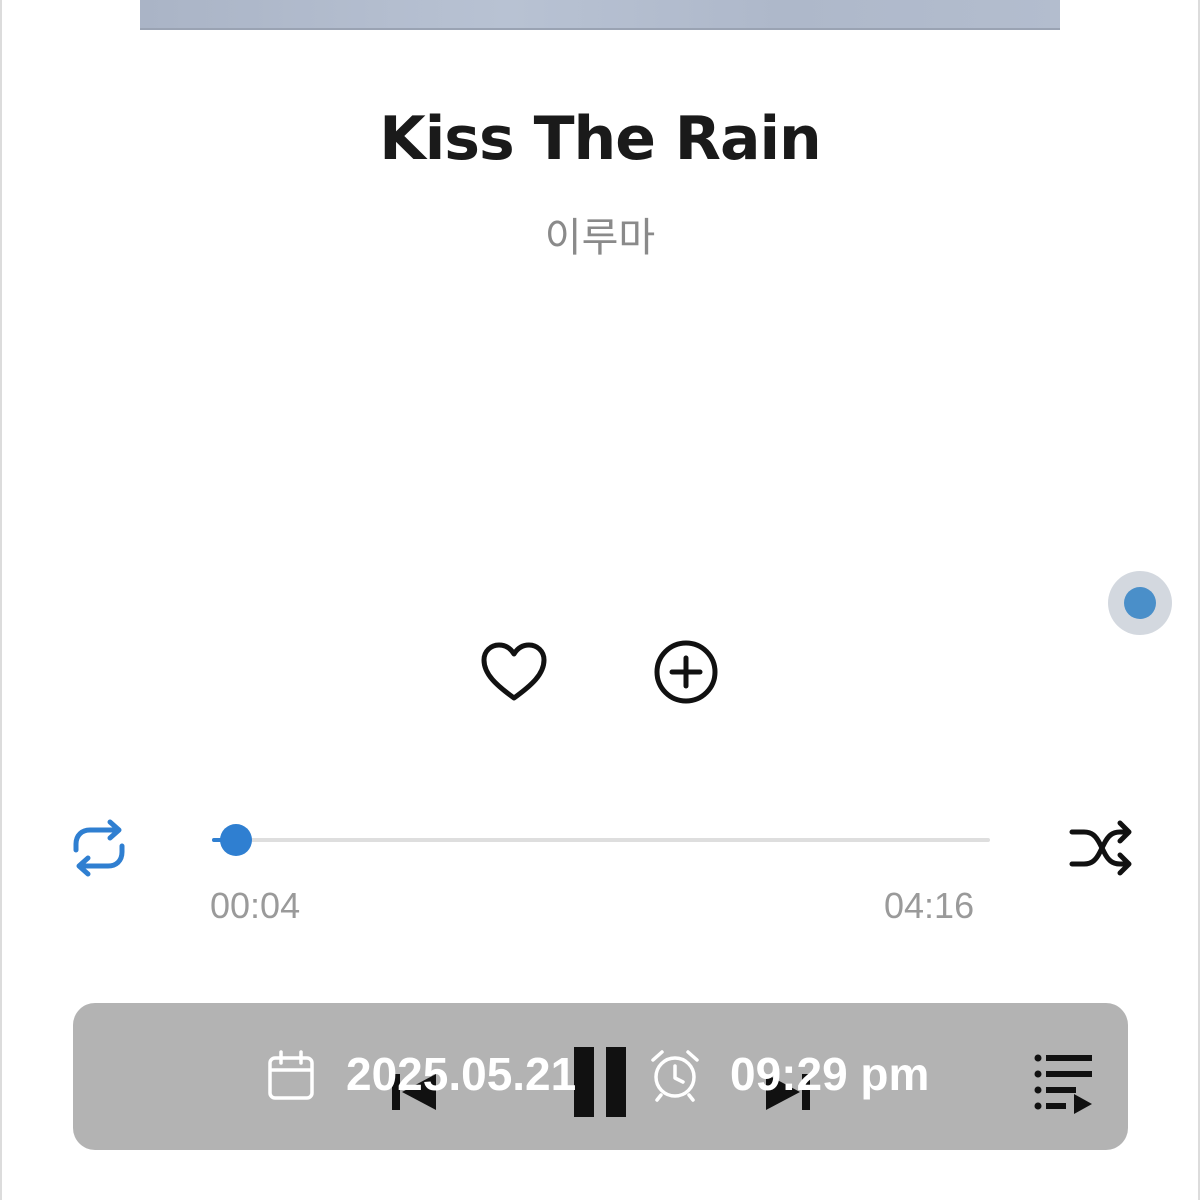 The image size is (1200, 1200). I want to click on repeat-icon, so click(99, 848).